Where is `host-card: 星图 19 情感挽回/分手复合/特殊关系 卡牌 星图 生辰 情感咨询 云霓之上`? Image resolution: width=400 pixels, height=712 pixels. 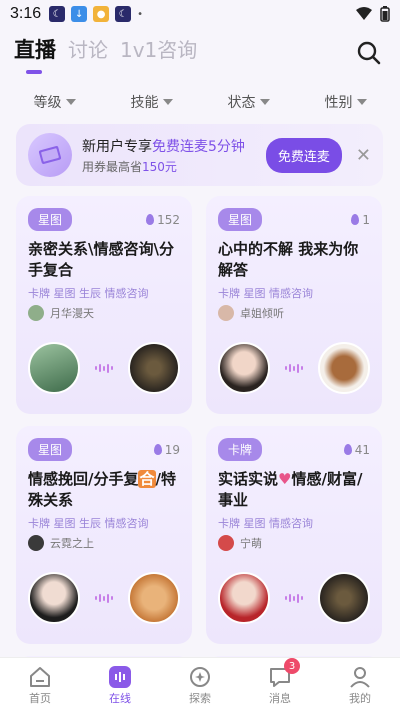 host-card: 星图 19 情感挽回/分手复合/特殊关系 卡牌 星图 生辰 情感咨询 云霓之上 is located at coordinates (104, 535).